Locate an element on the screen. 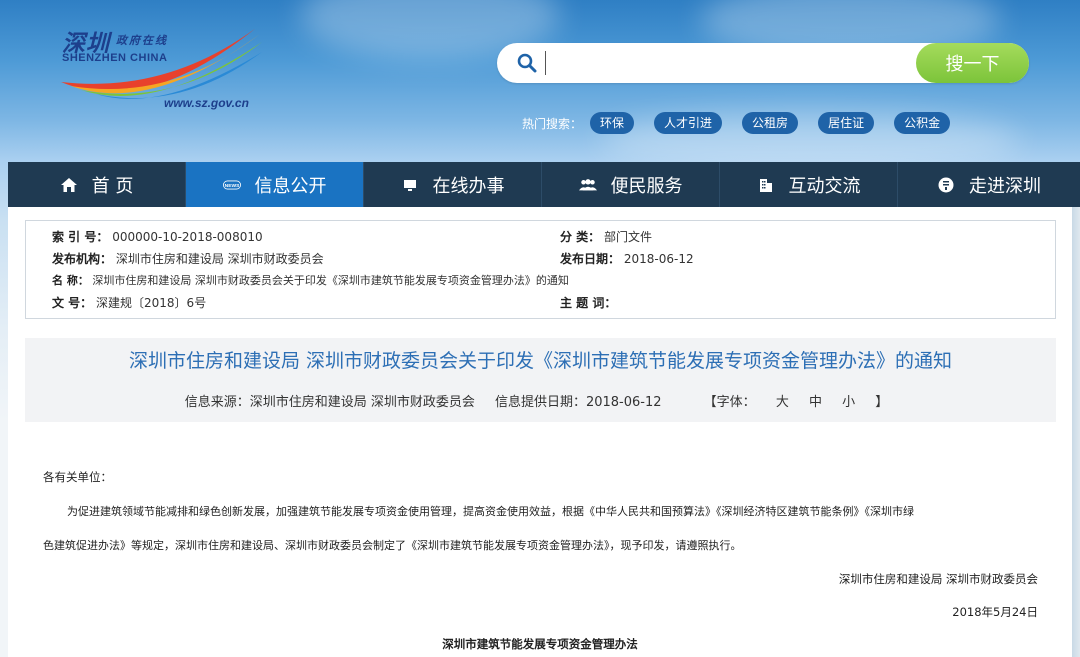  meta-value: 部门文件 is located at coordinates (628, 237).